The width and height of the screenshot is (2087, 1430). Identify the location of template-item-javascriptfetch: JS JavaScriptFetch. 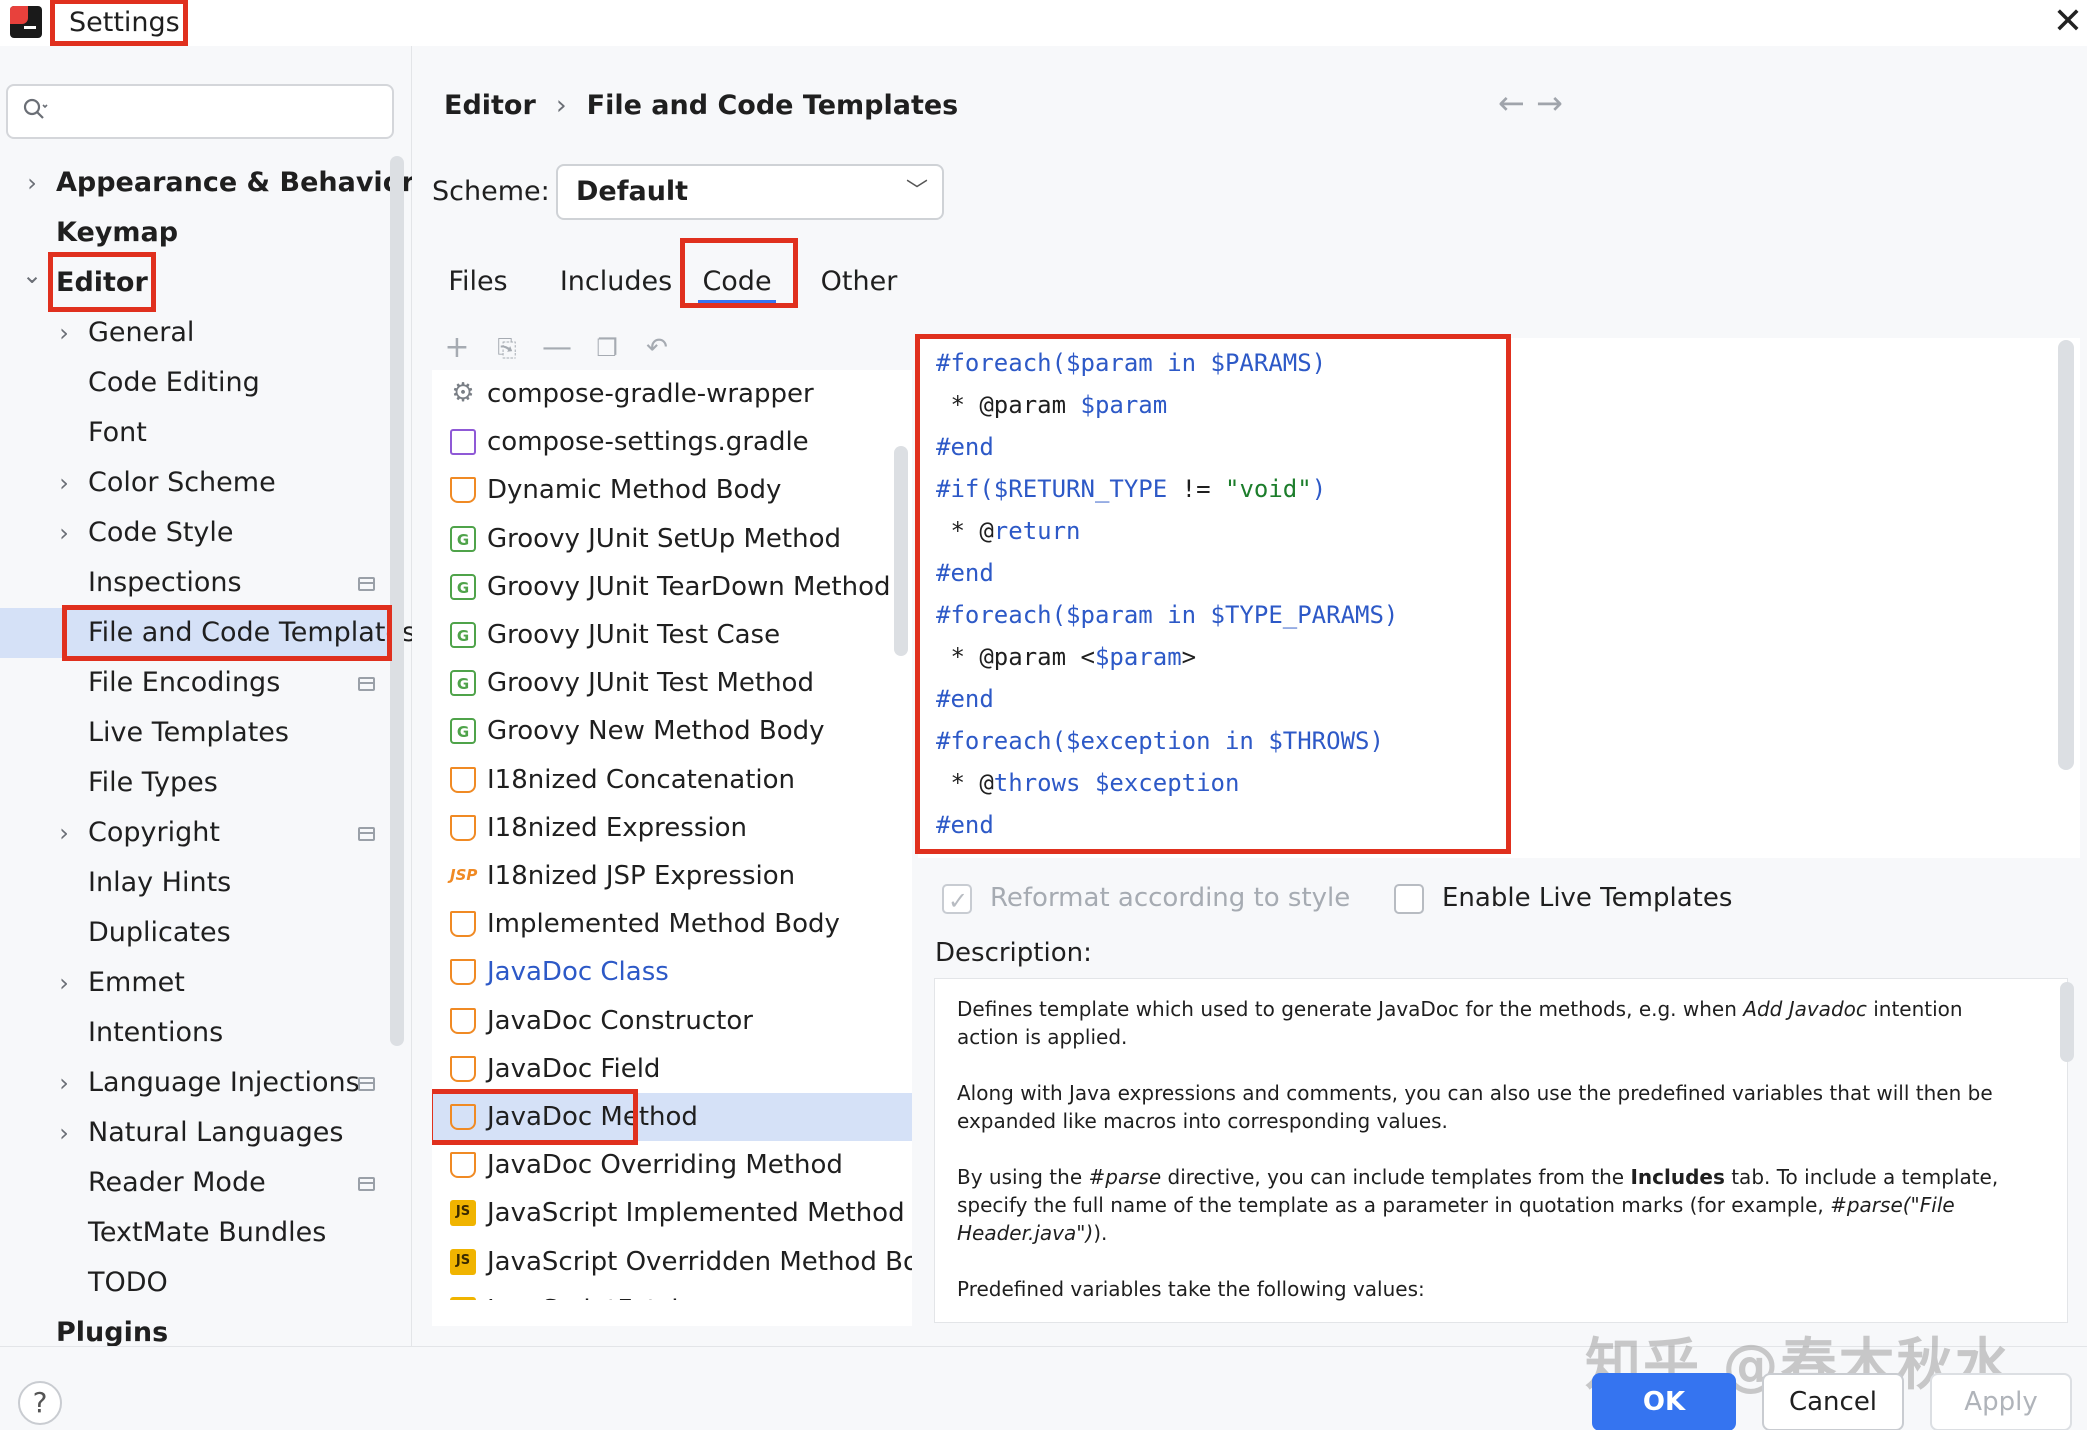
(672, 1293).